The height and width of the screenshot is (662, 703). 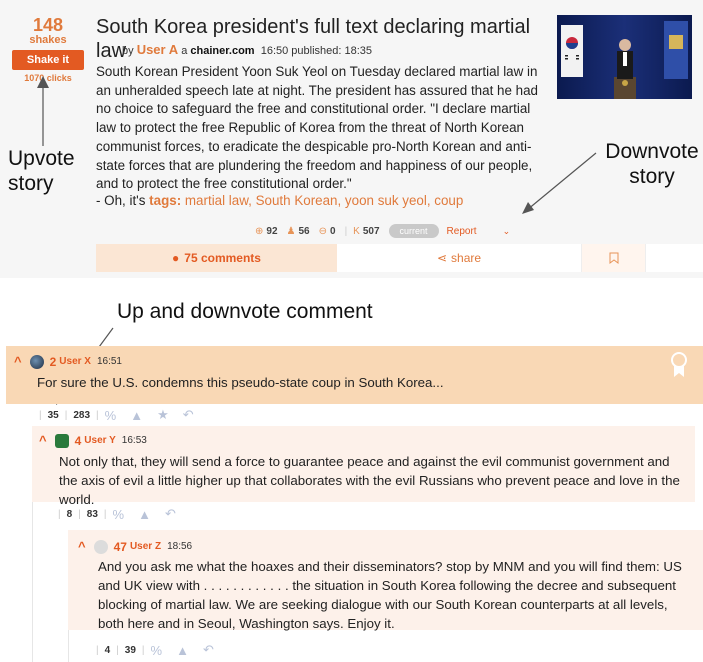 What do you see at coordinates (120, 415) in the screenshot?
I see `comment-footer: | 35 | 283 | % ▲ ★ ↶` at bounding box center [120, 415].